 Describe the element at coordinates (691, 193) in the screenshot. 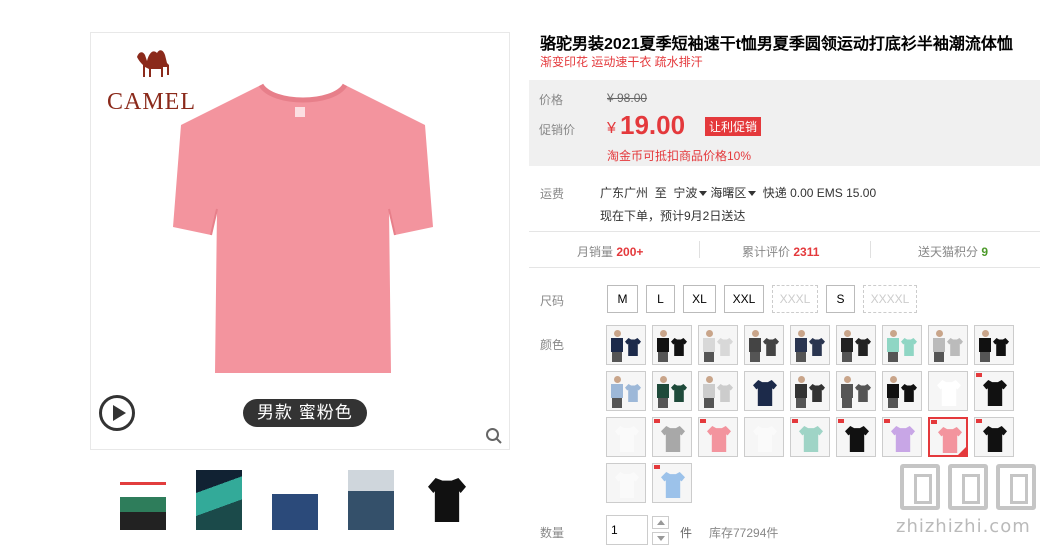

I see `ship-city-select: 宁波` at that location.